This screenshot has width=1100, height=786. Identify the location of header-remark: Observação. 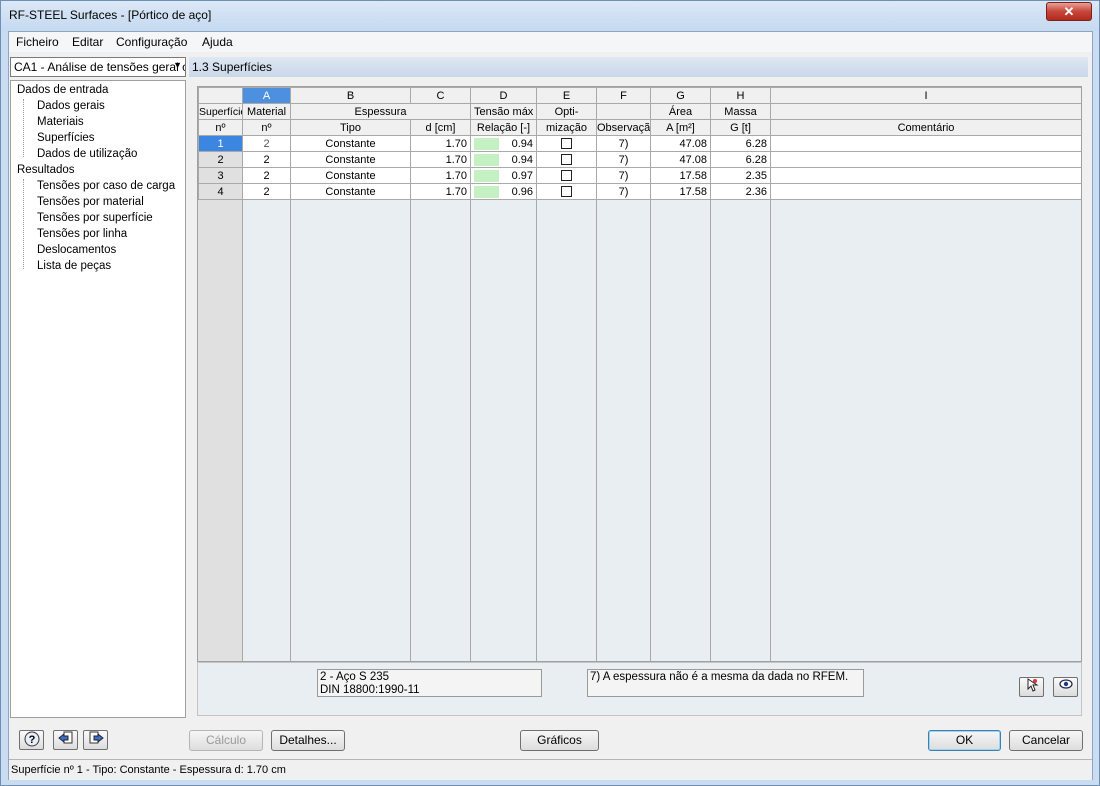
(623, 127).